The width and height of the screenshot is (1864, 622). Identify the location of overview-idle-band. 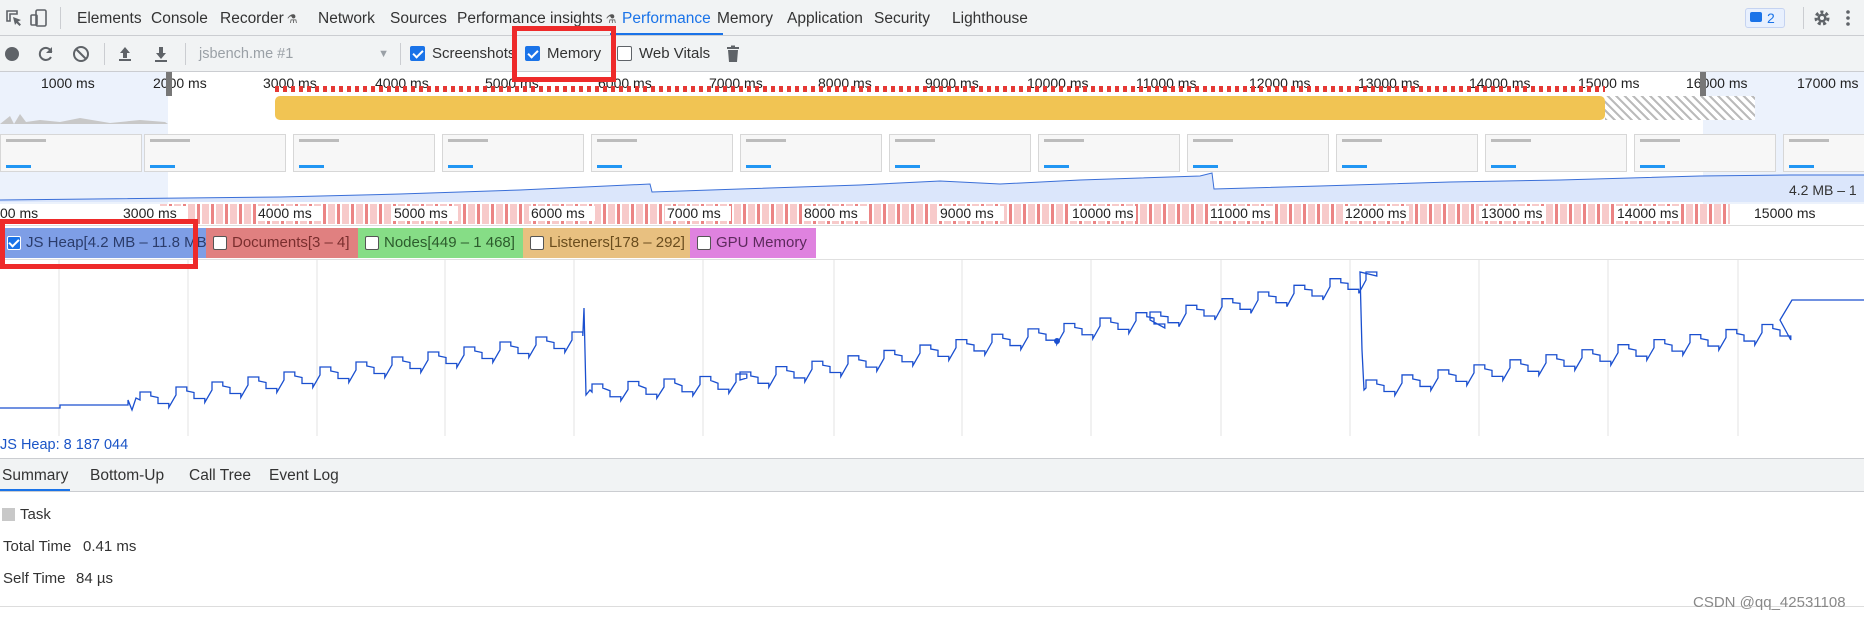
(1680, 108).